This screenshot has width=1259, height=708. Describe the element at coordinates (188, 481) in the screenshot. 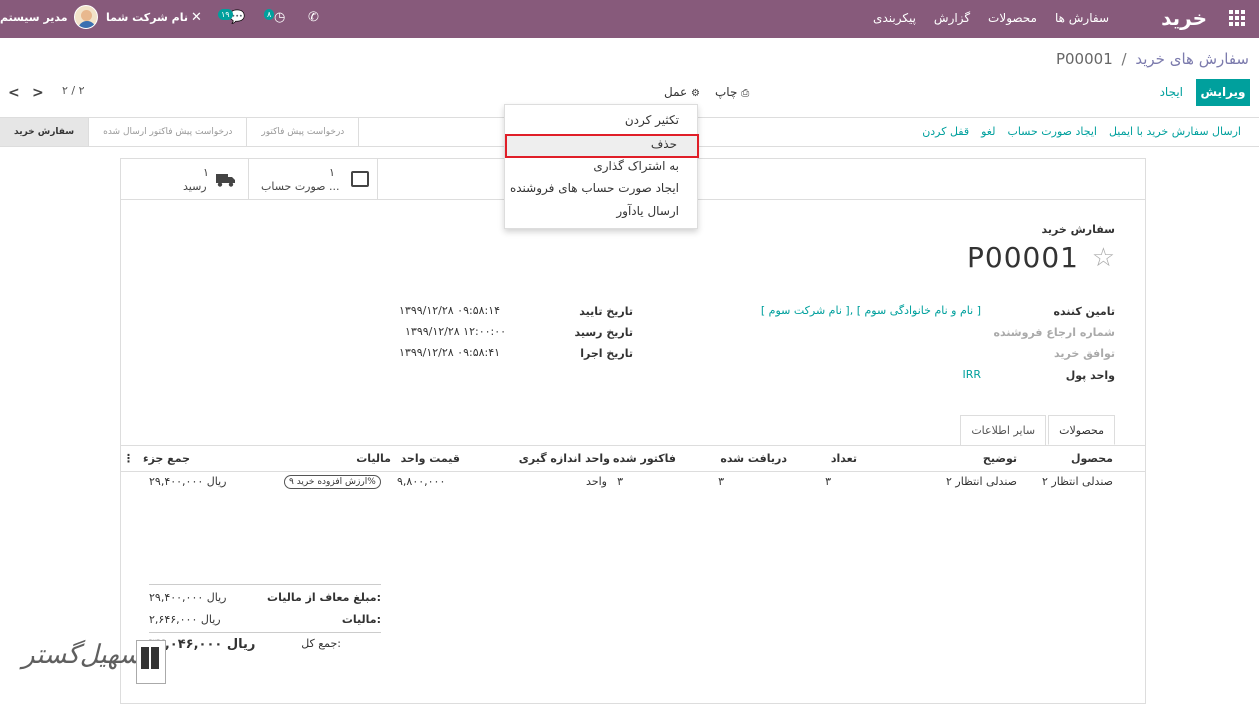

I see `cell-subtotal: ۲۹,۴۰۰,۰۰۰ ریال` at that location.